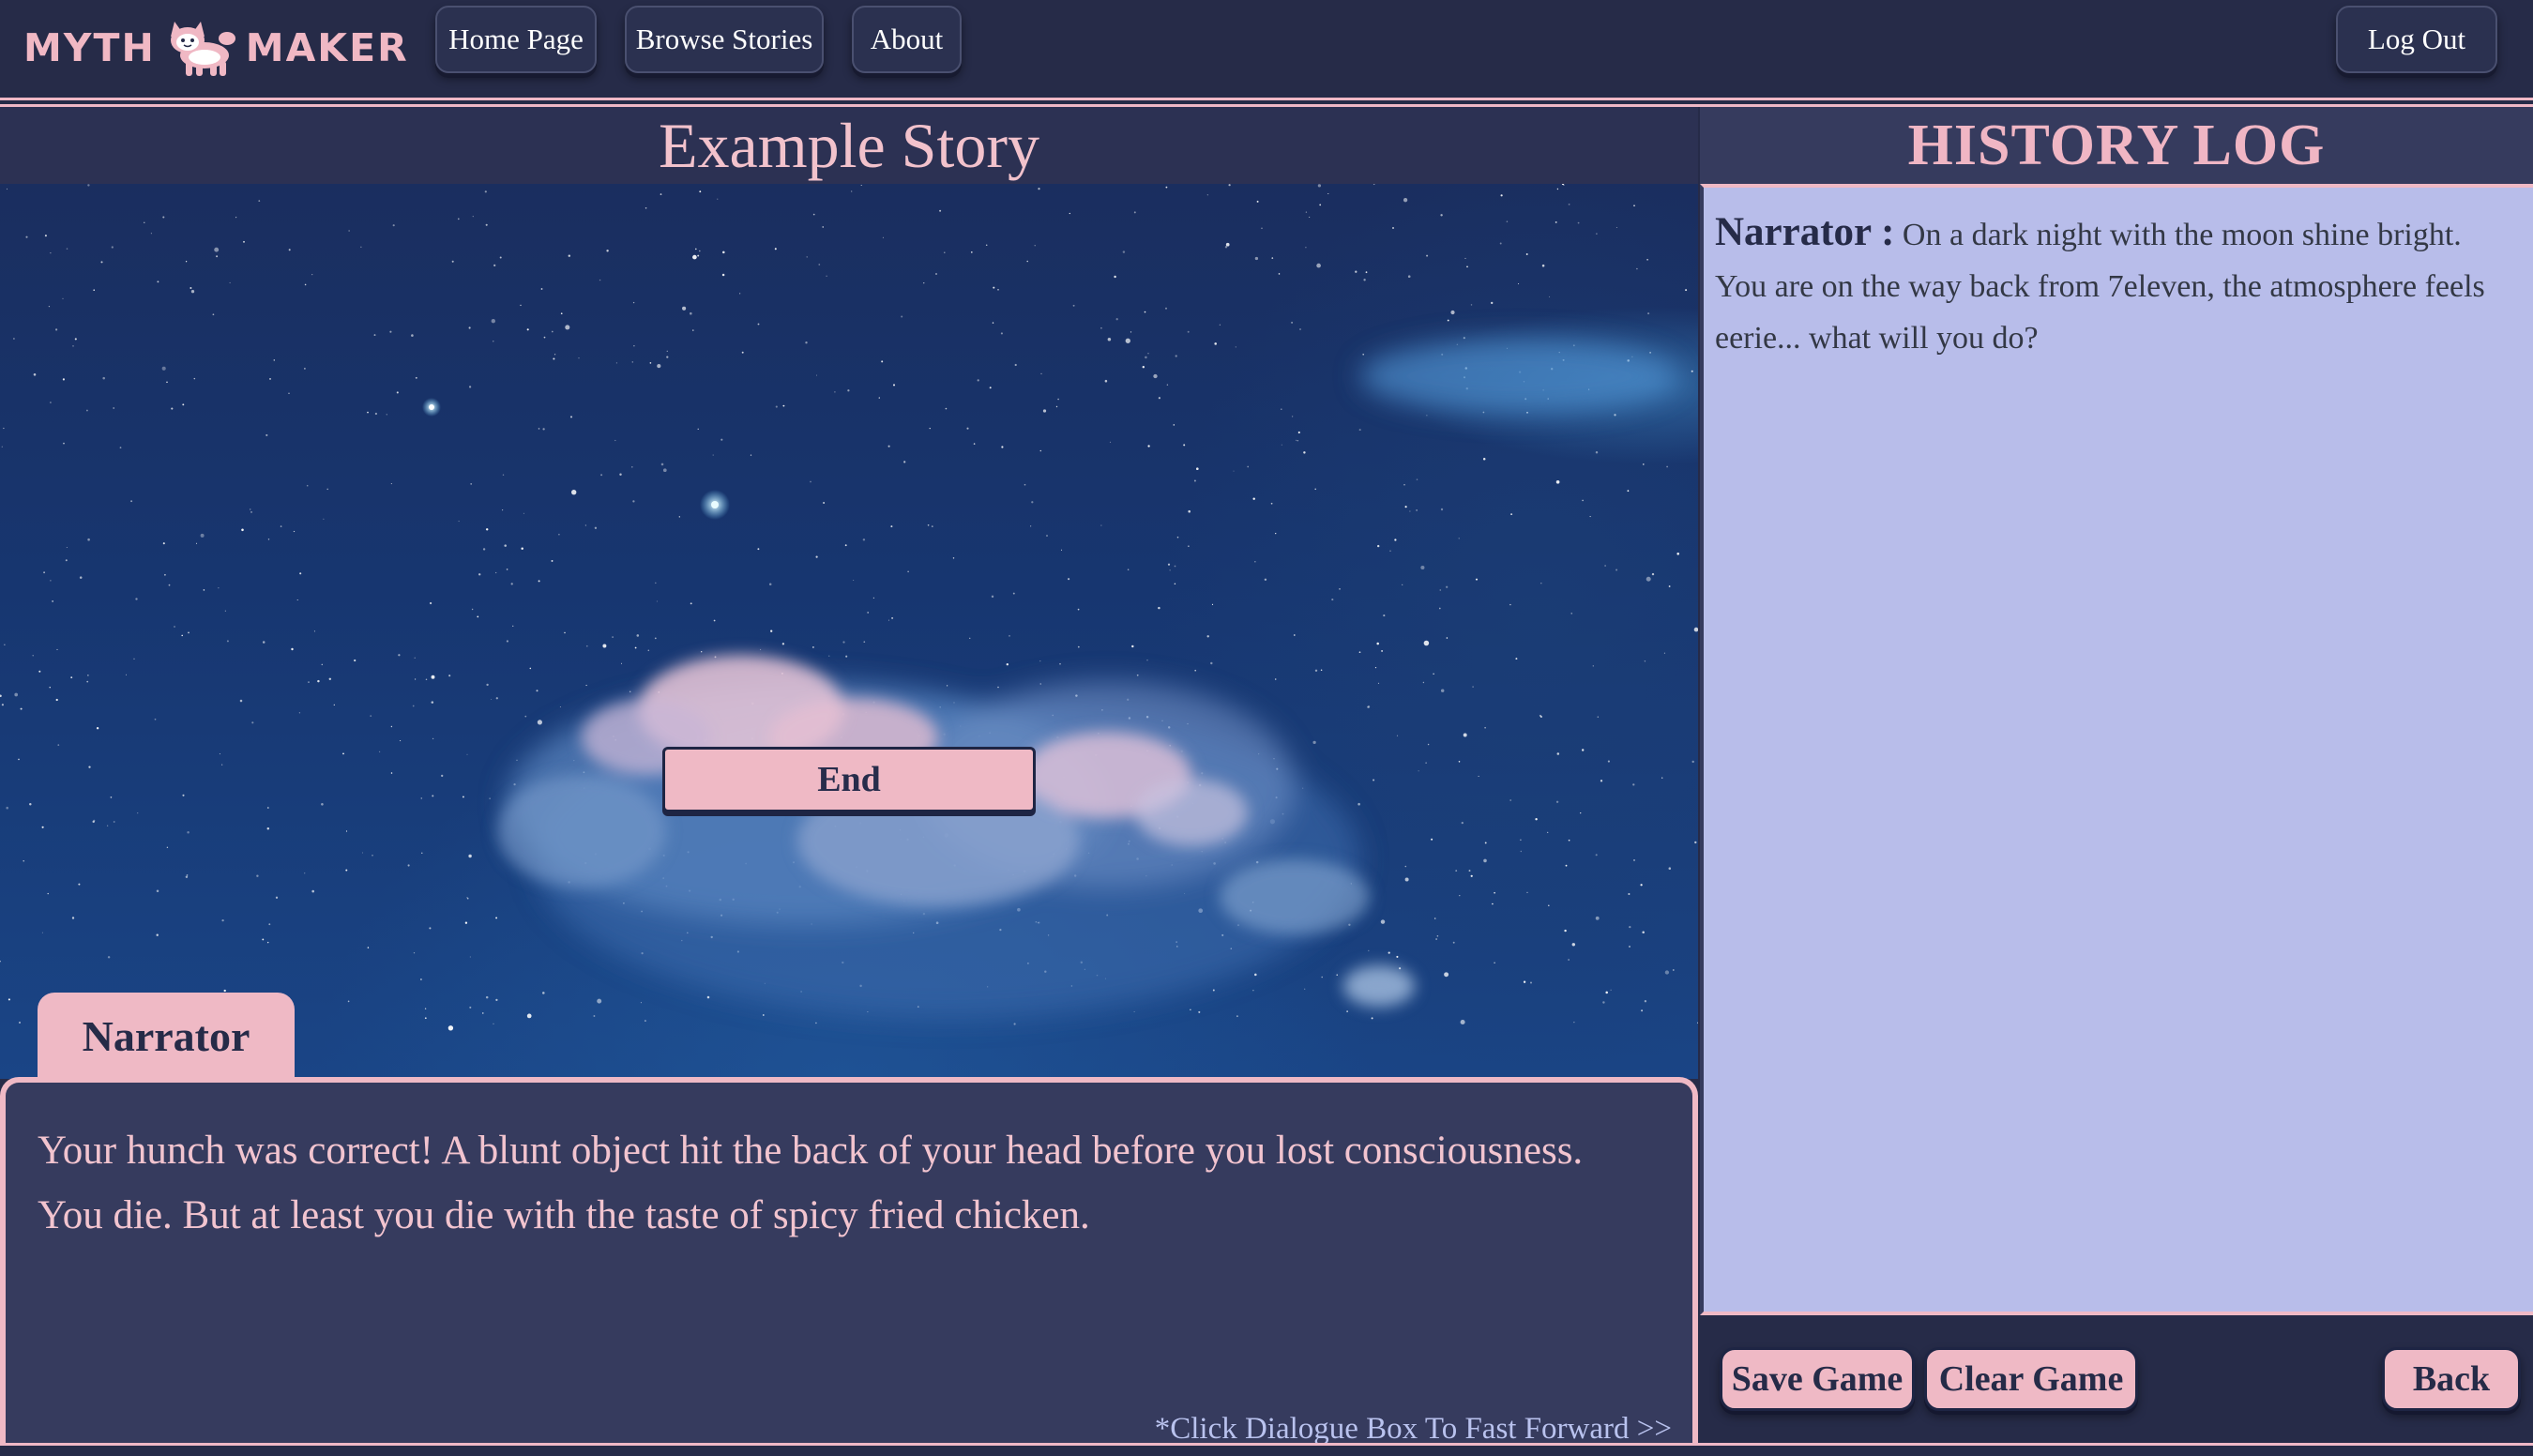 The height and width of the screenshot is (1456, 2533). What do you see at coordinates (1266, 102) in the screenshot?
I see `nav-divider` at bounding box center [1266, 102].